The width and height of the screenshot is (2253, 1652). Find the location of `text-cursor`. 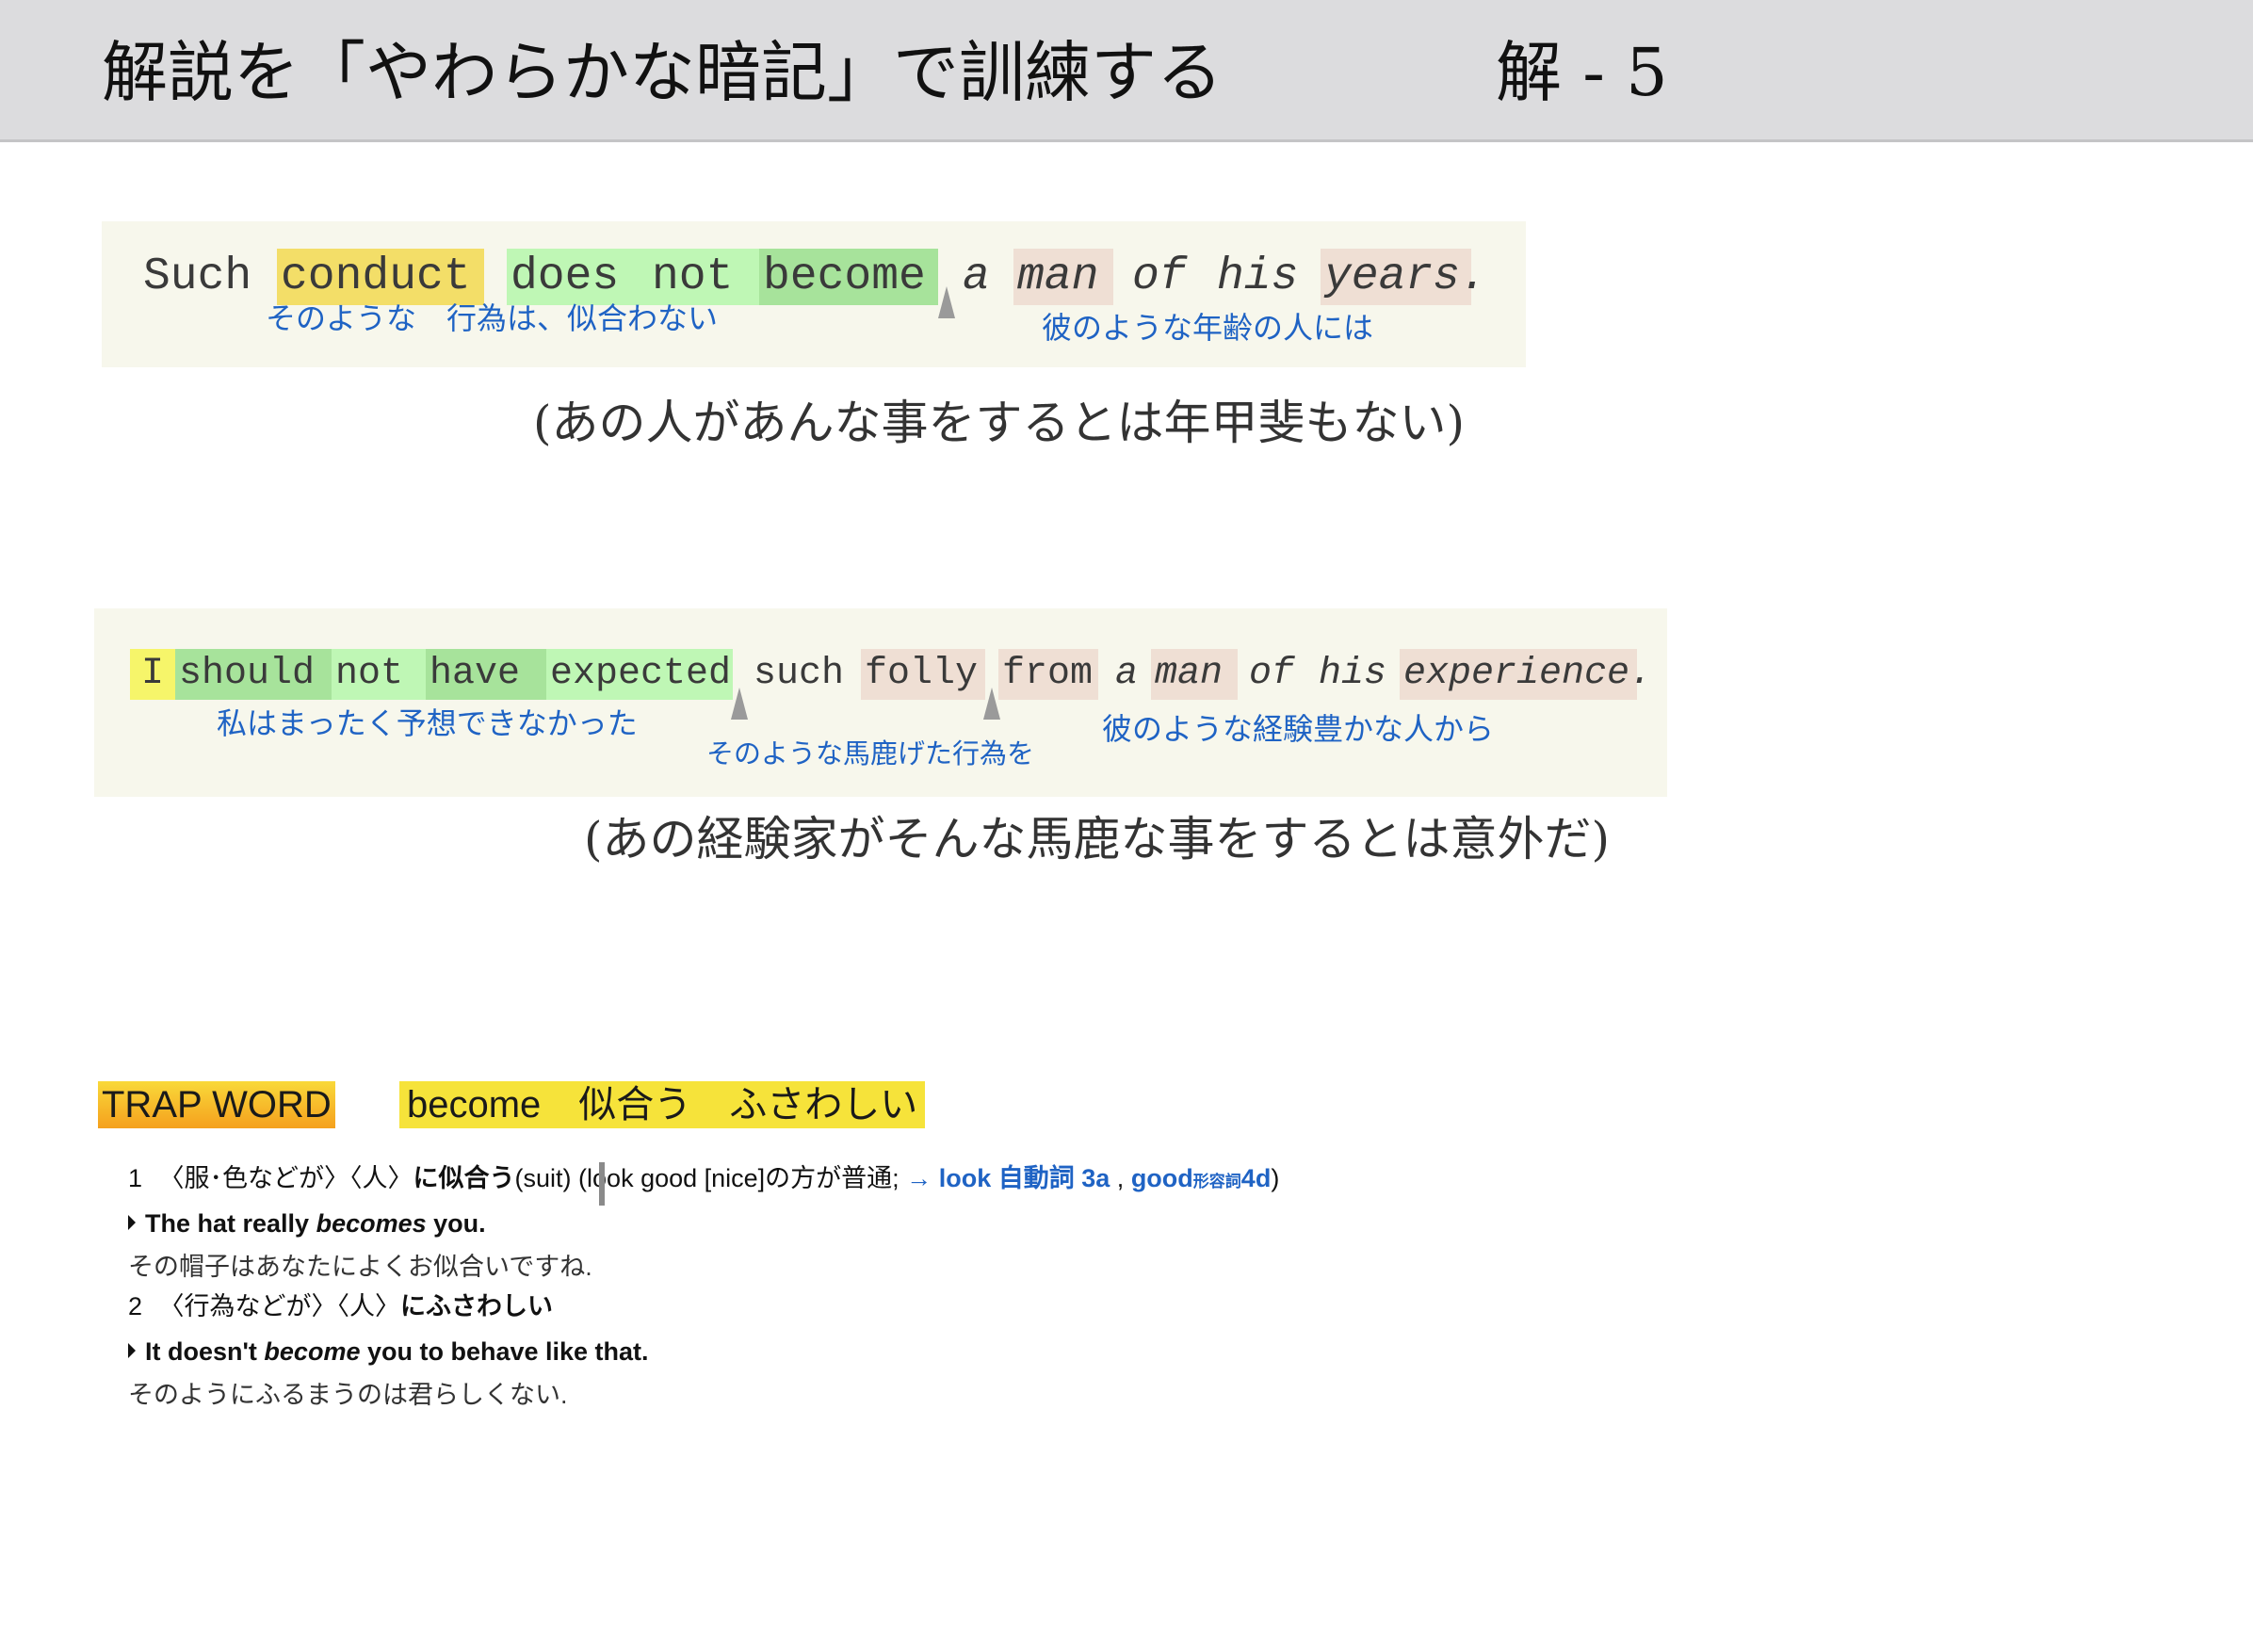

text-cursor is located at coordinates (602, 1184).